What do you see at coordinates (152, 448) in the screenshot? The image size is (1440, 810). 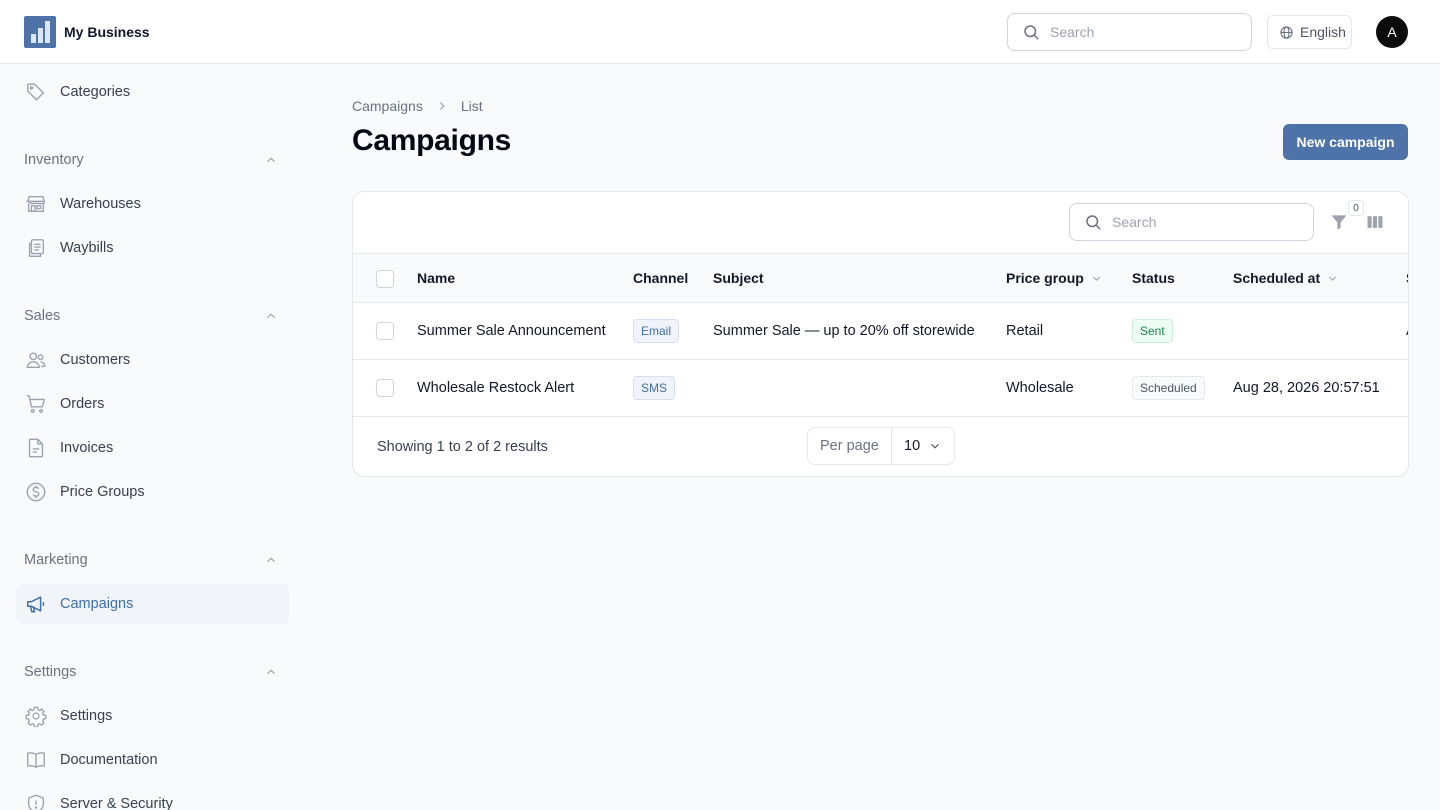 I see `sidebar-item-invoices: Invoices` at bounding box center [152, 448].